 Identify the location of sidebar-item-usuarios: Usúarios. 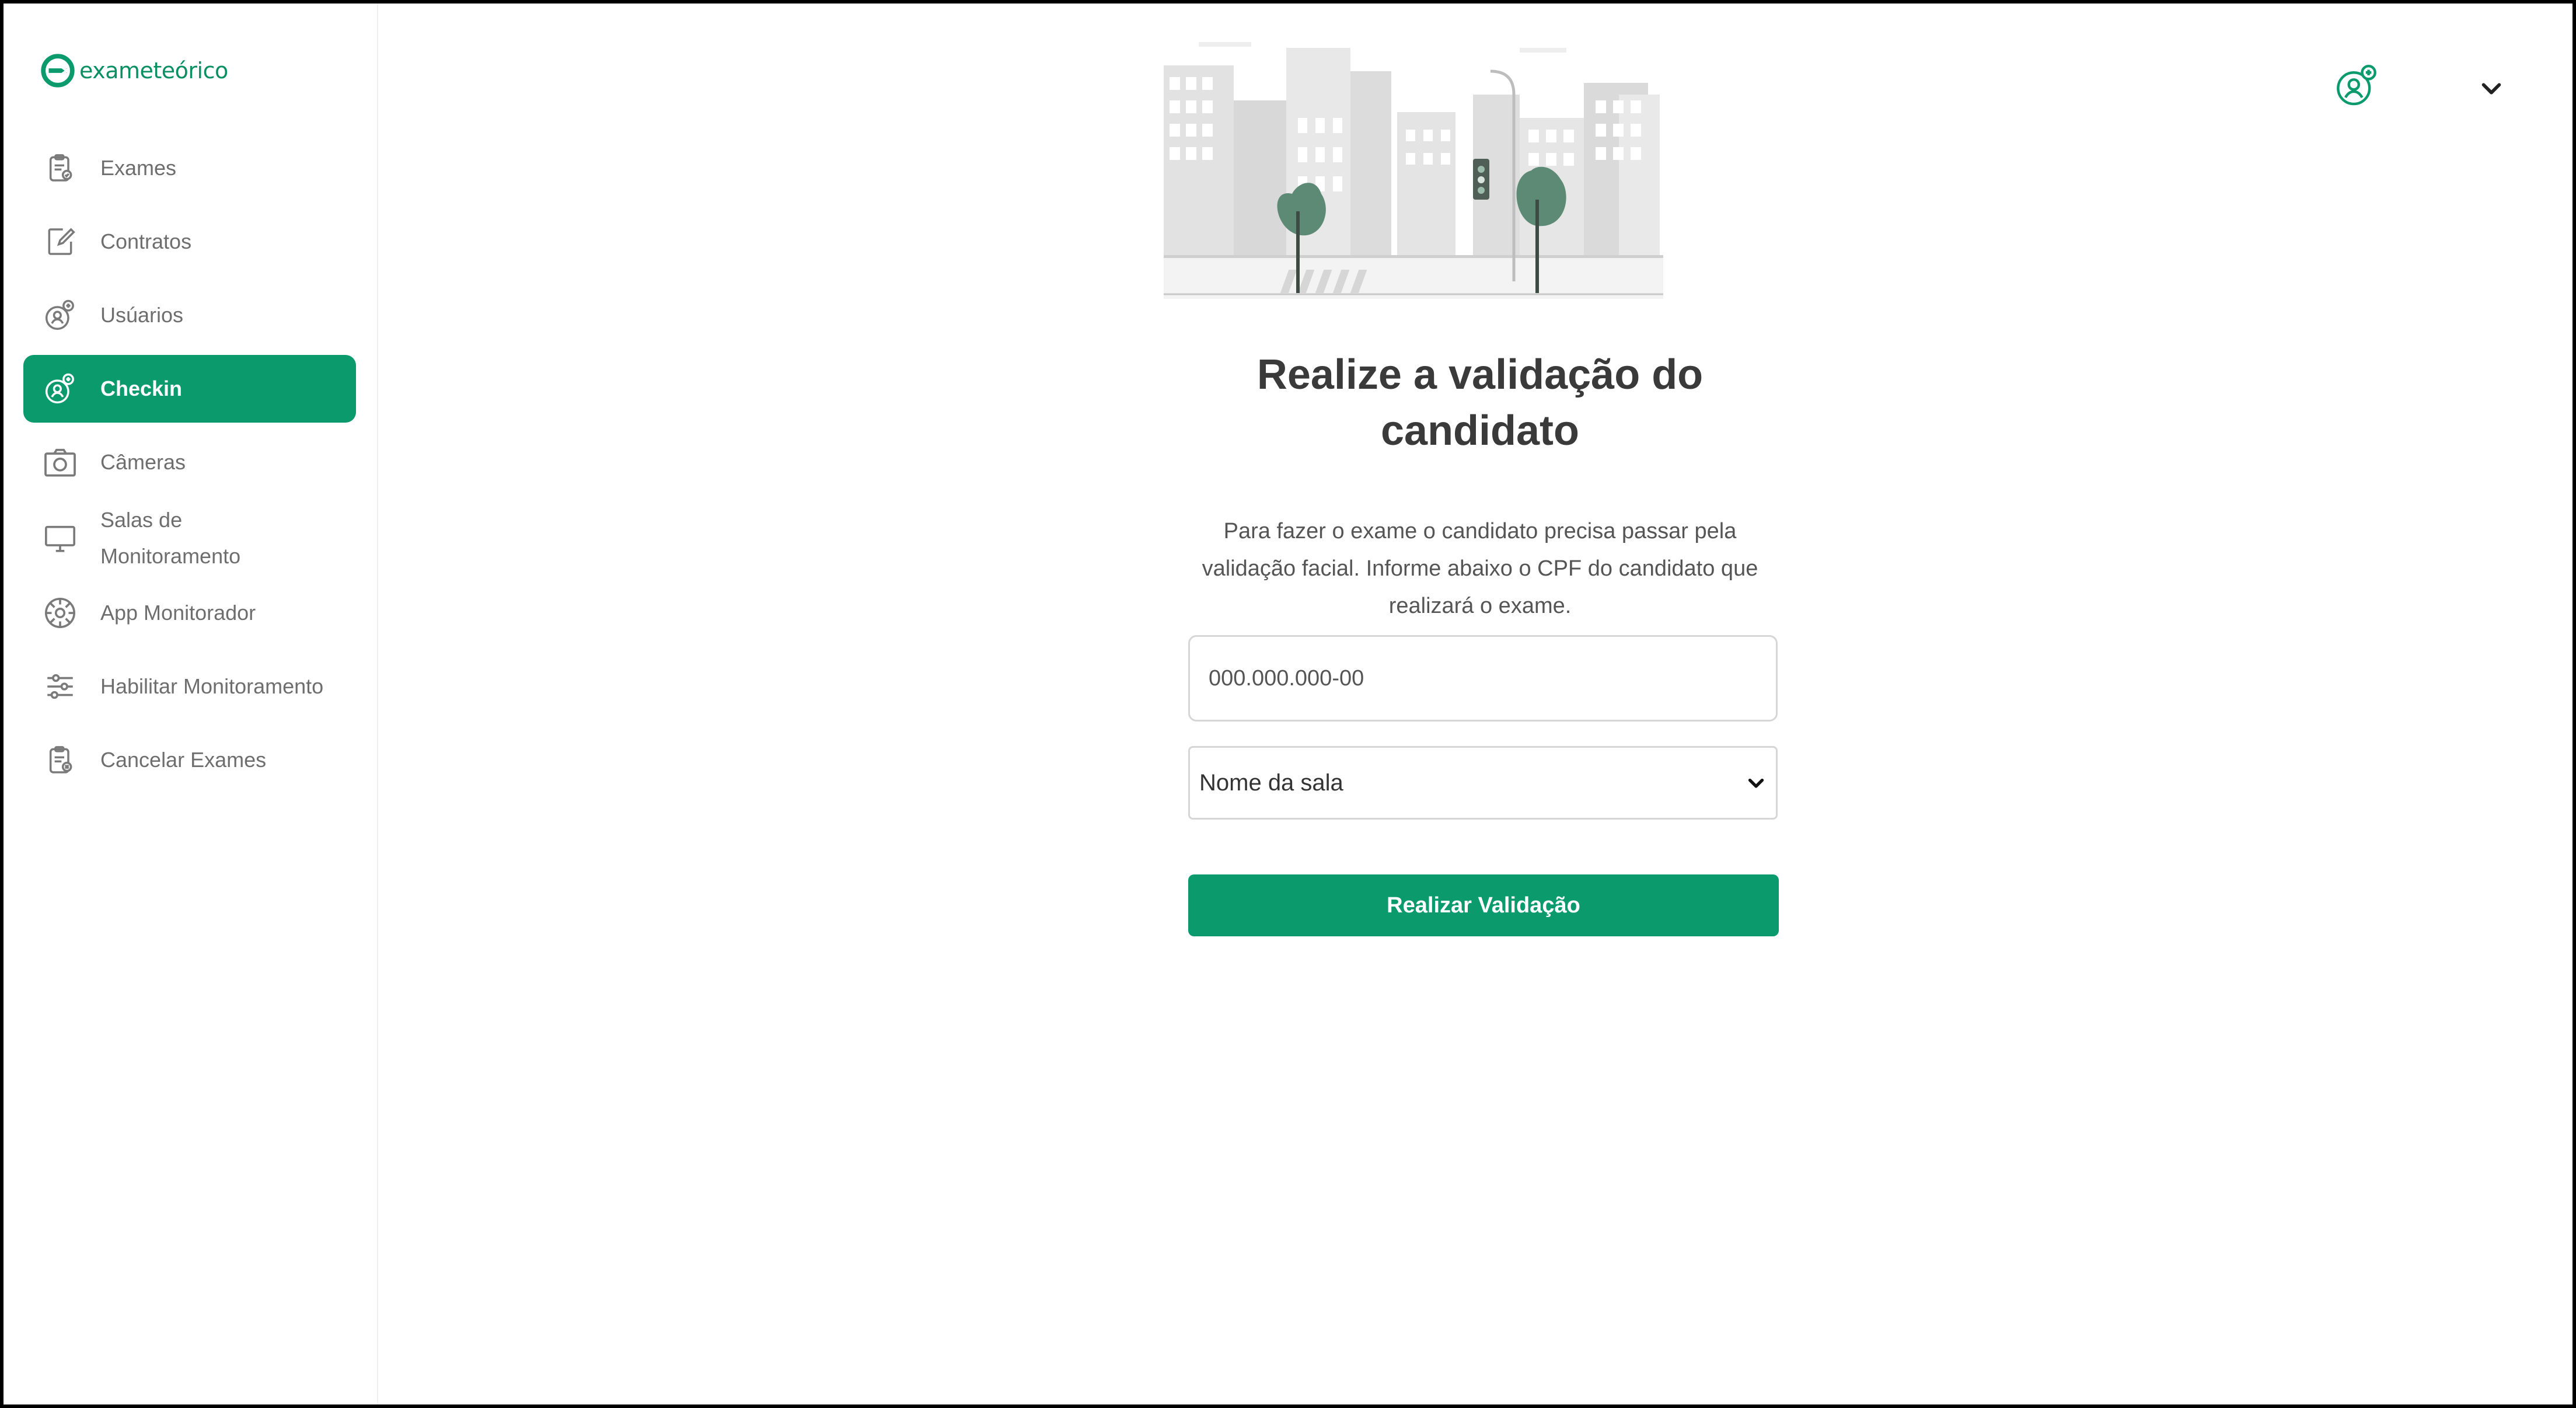
(189, 315).